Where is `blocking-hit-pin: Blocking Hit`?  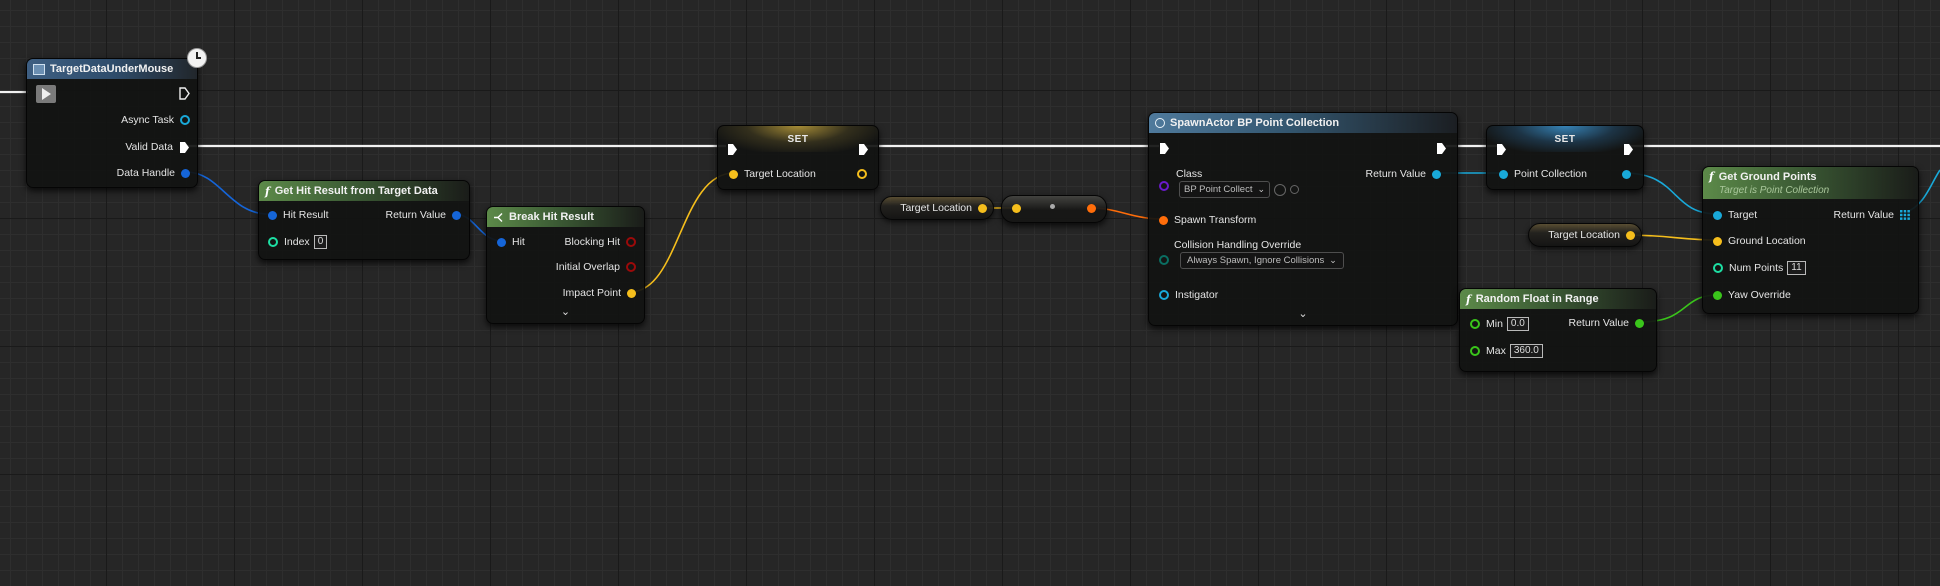
blocking-hit-pin: Blocking Hit is located at coordinates (597, 242).